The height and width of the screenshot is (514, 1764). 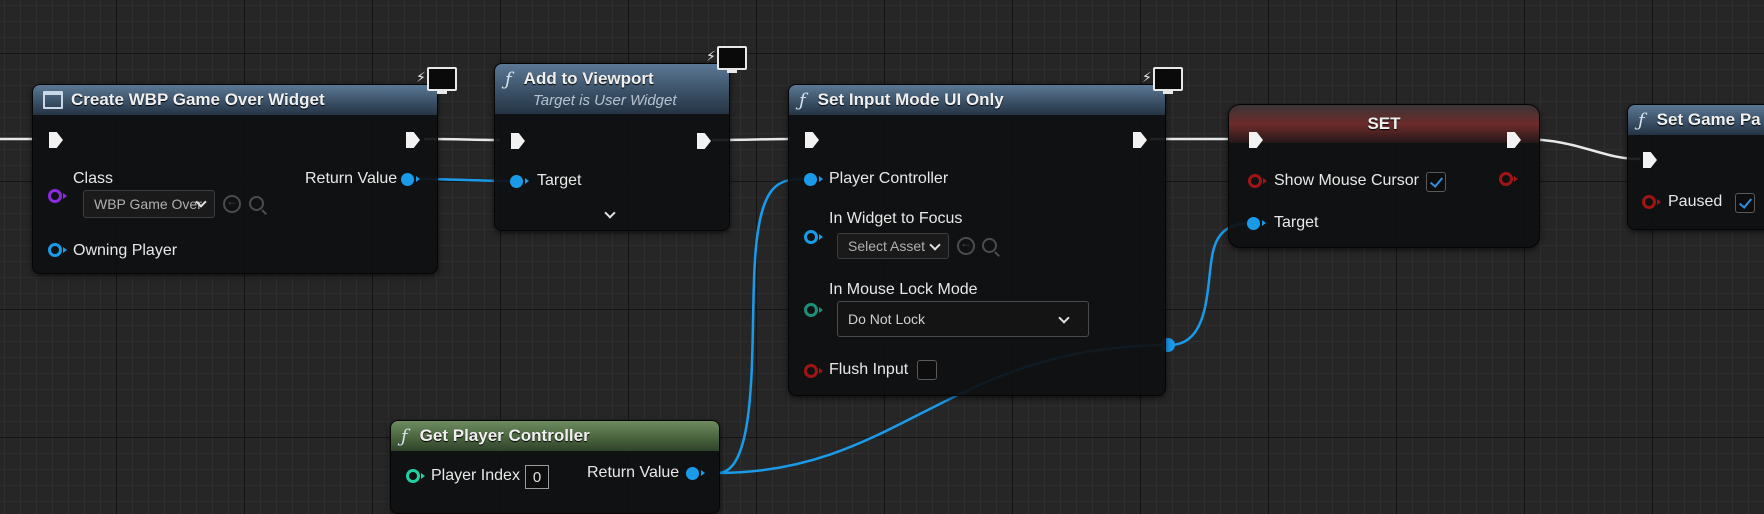 I want to click on mouse-lock-pin, so click(x=813, y=310).